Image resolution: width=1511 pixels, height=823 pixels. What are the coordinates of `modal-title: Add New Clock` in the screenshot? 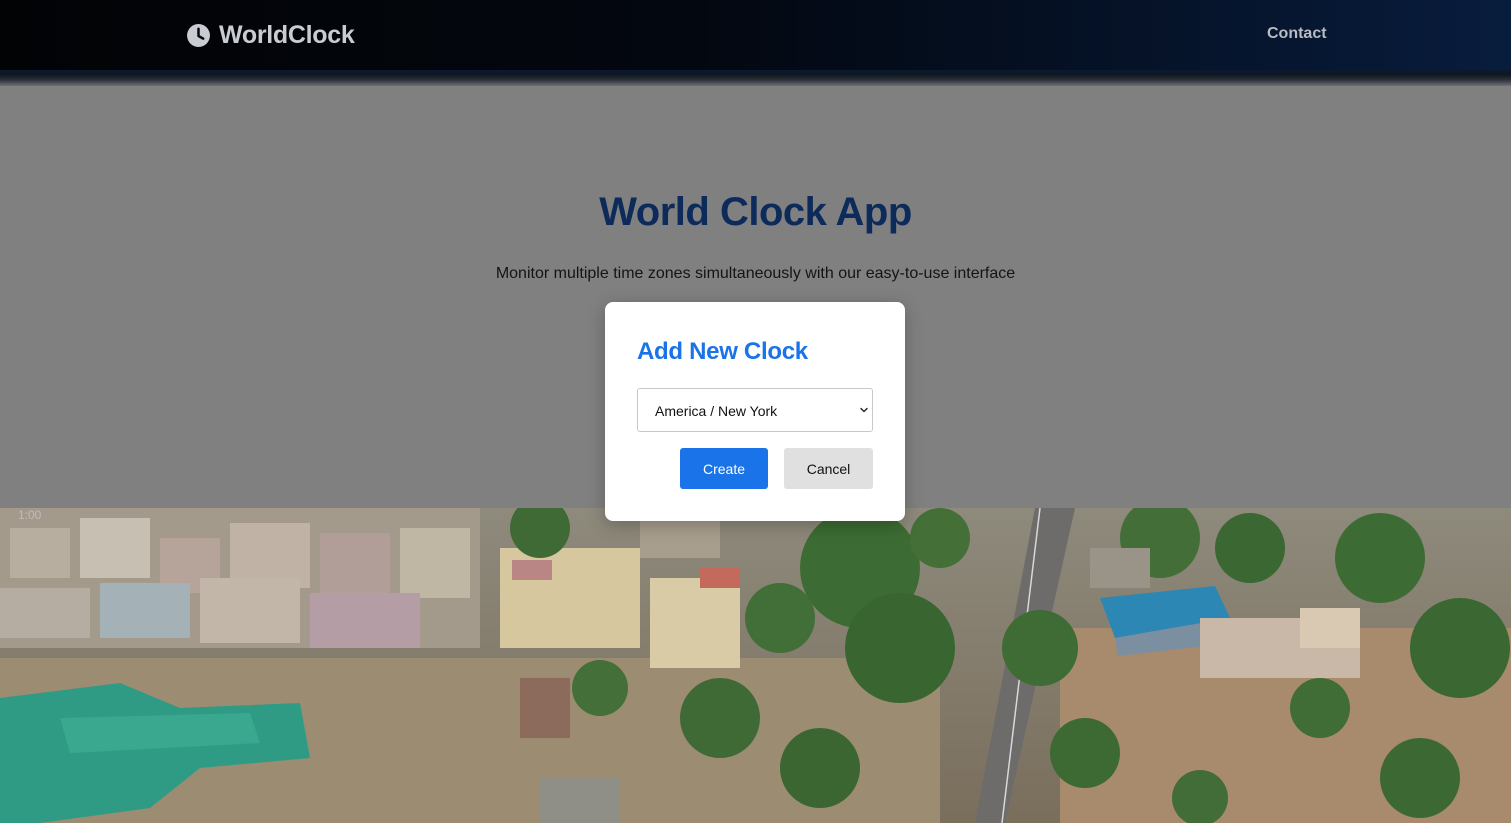 It's located at (722, 351).